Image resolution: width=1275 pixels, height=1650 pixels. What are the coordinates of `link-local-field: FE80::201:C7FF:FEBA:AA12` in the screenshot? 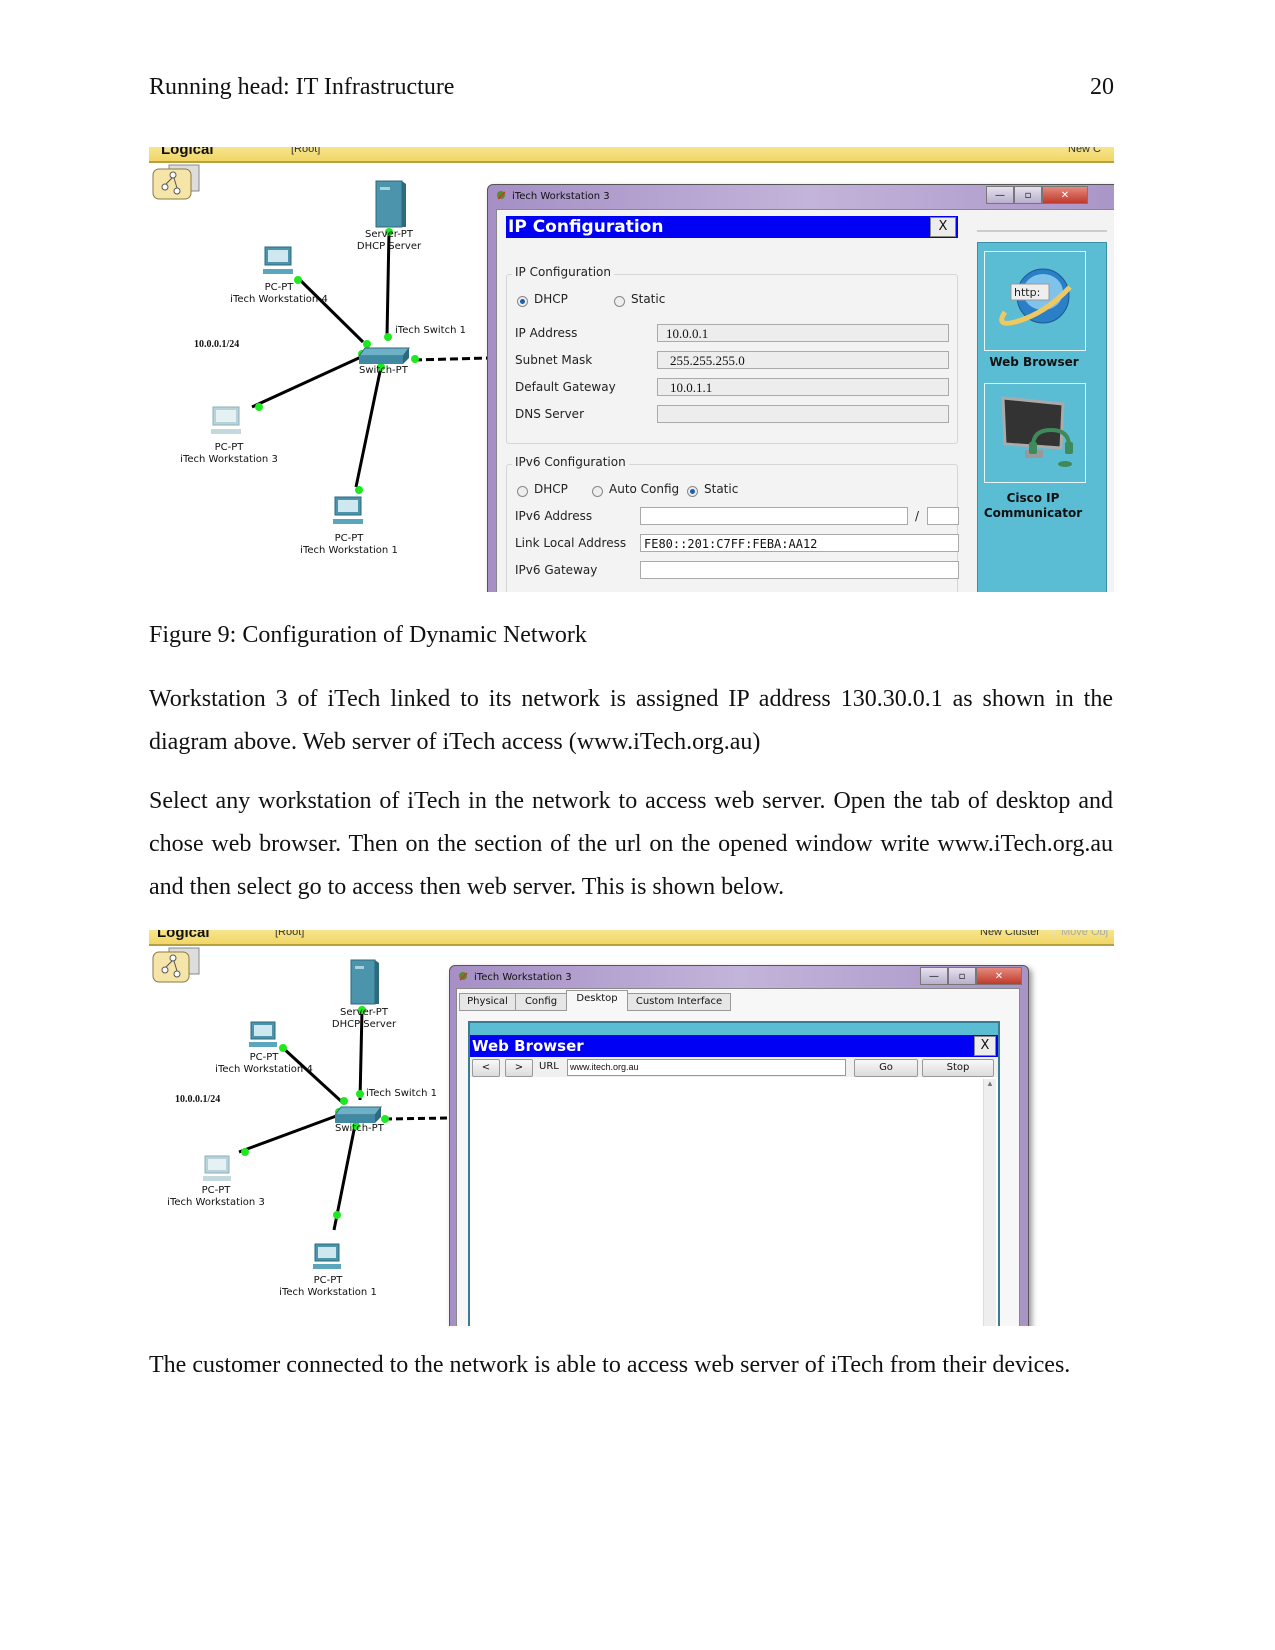 It's located at (799, 543).